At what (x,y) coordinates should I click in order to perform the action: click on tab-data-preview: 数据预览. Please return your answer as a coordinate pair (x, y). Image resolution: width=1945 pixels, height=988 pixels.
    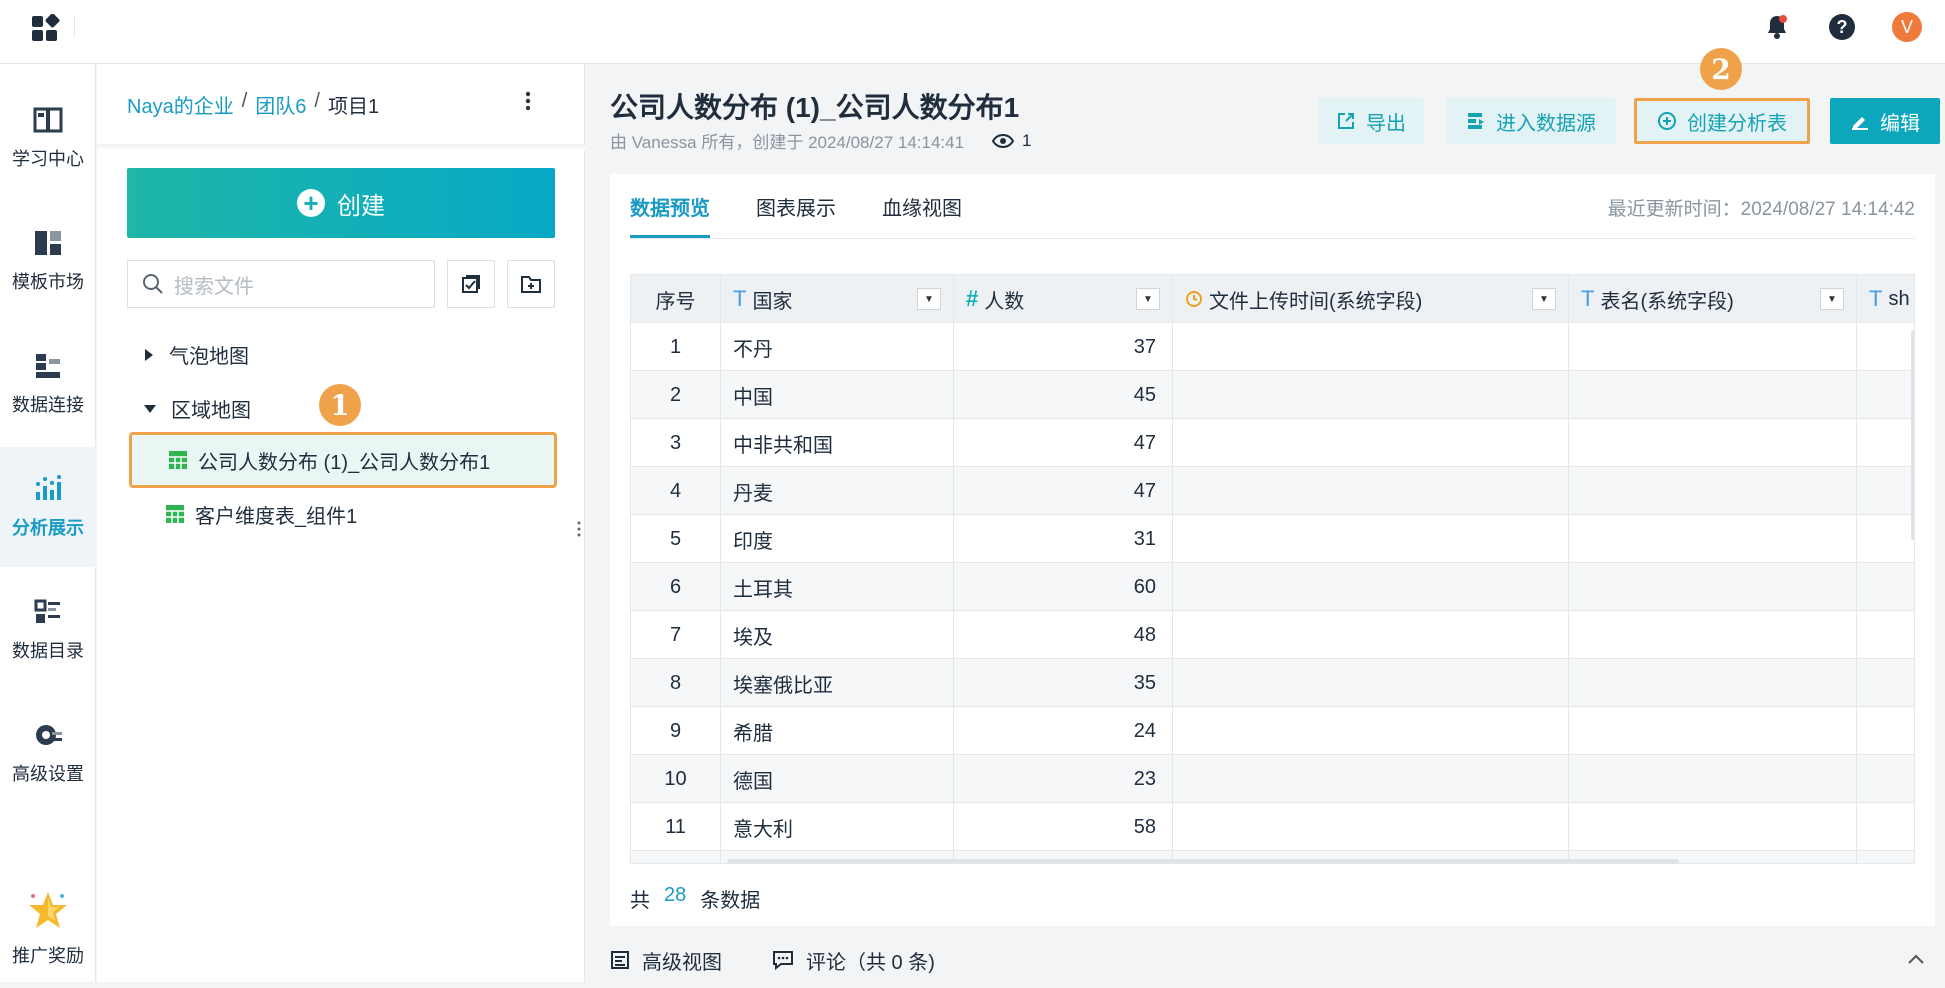
    Looking at the image, I should click on (670, 206).